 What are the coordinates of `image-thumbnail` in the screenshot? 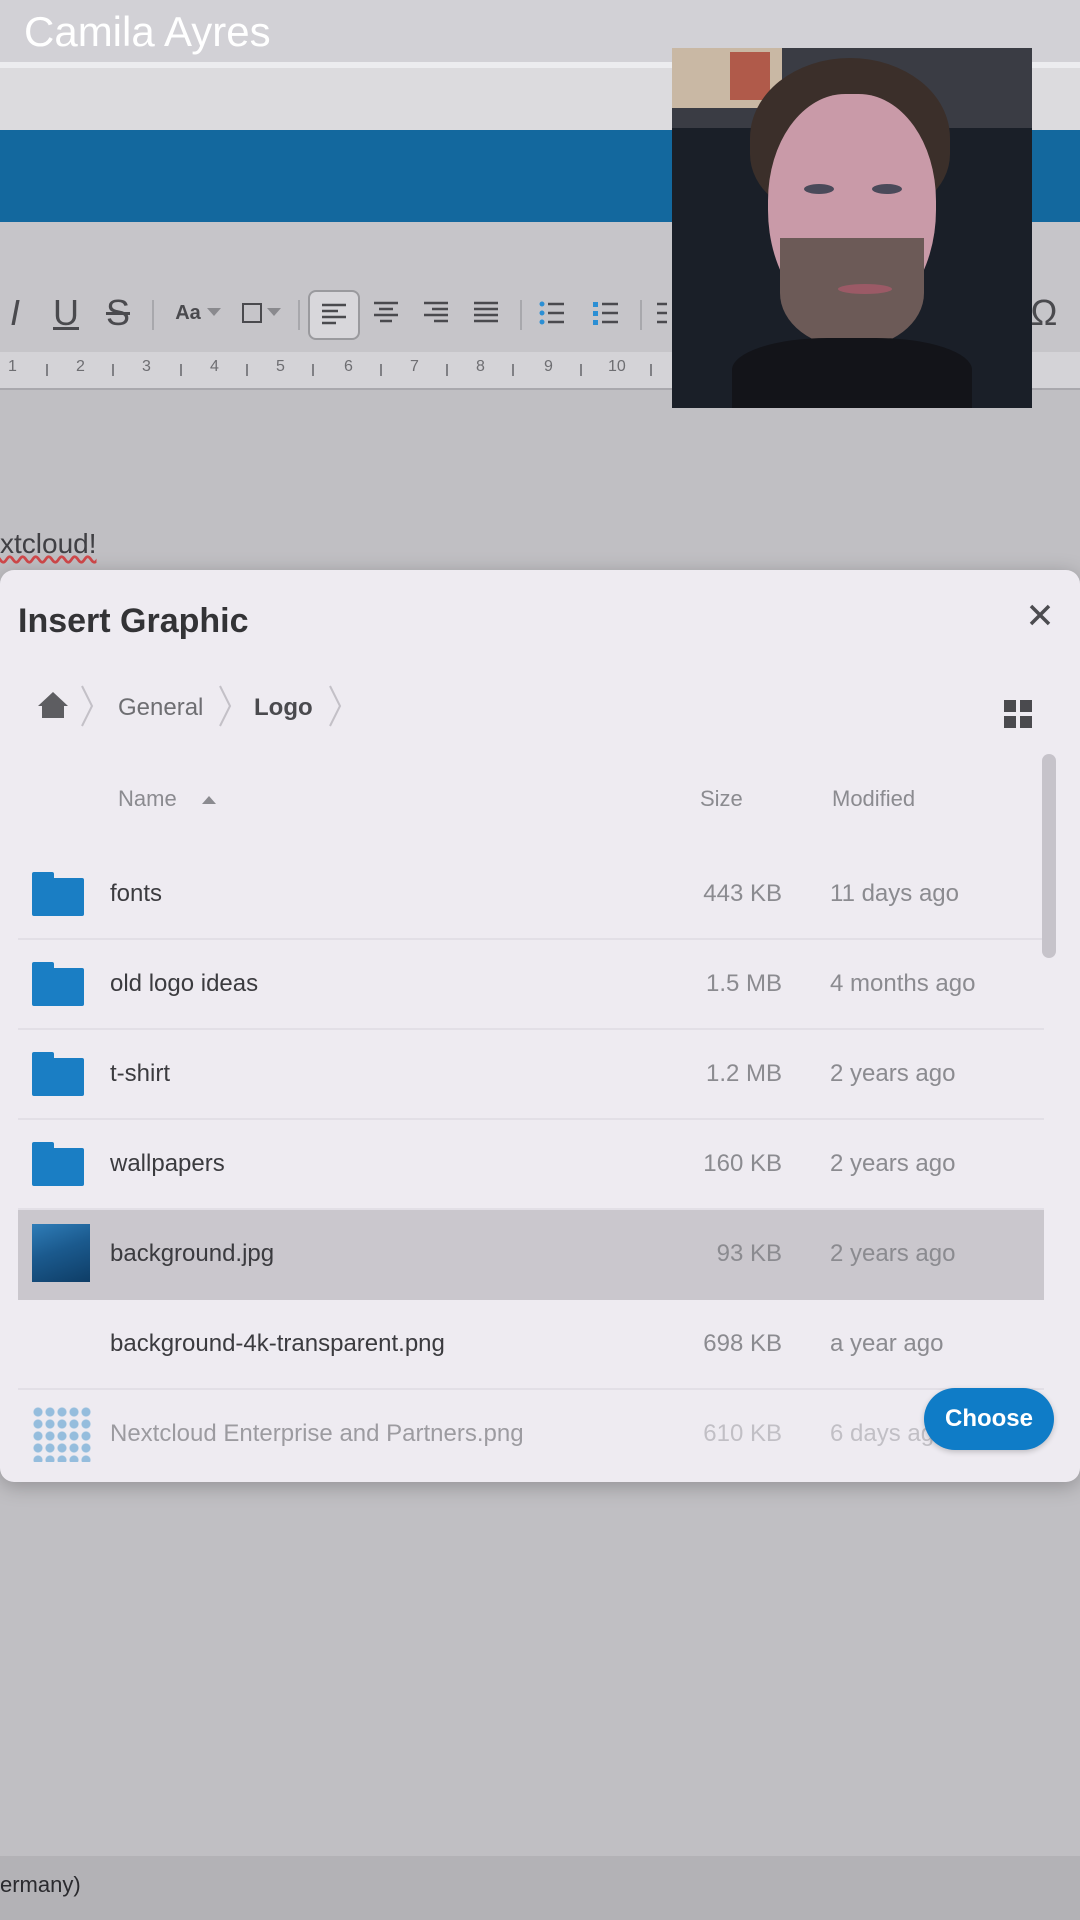 It's located at (61, 1253).